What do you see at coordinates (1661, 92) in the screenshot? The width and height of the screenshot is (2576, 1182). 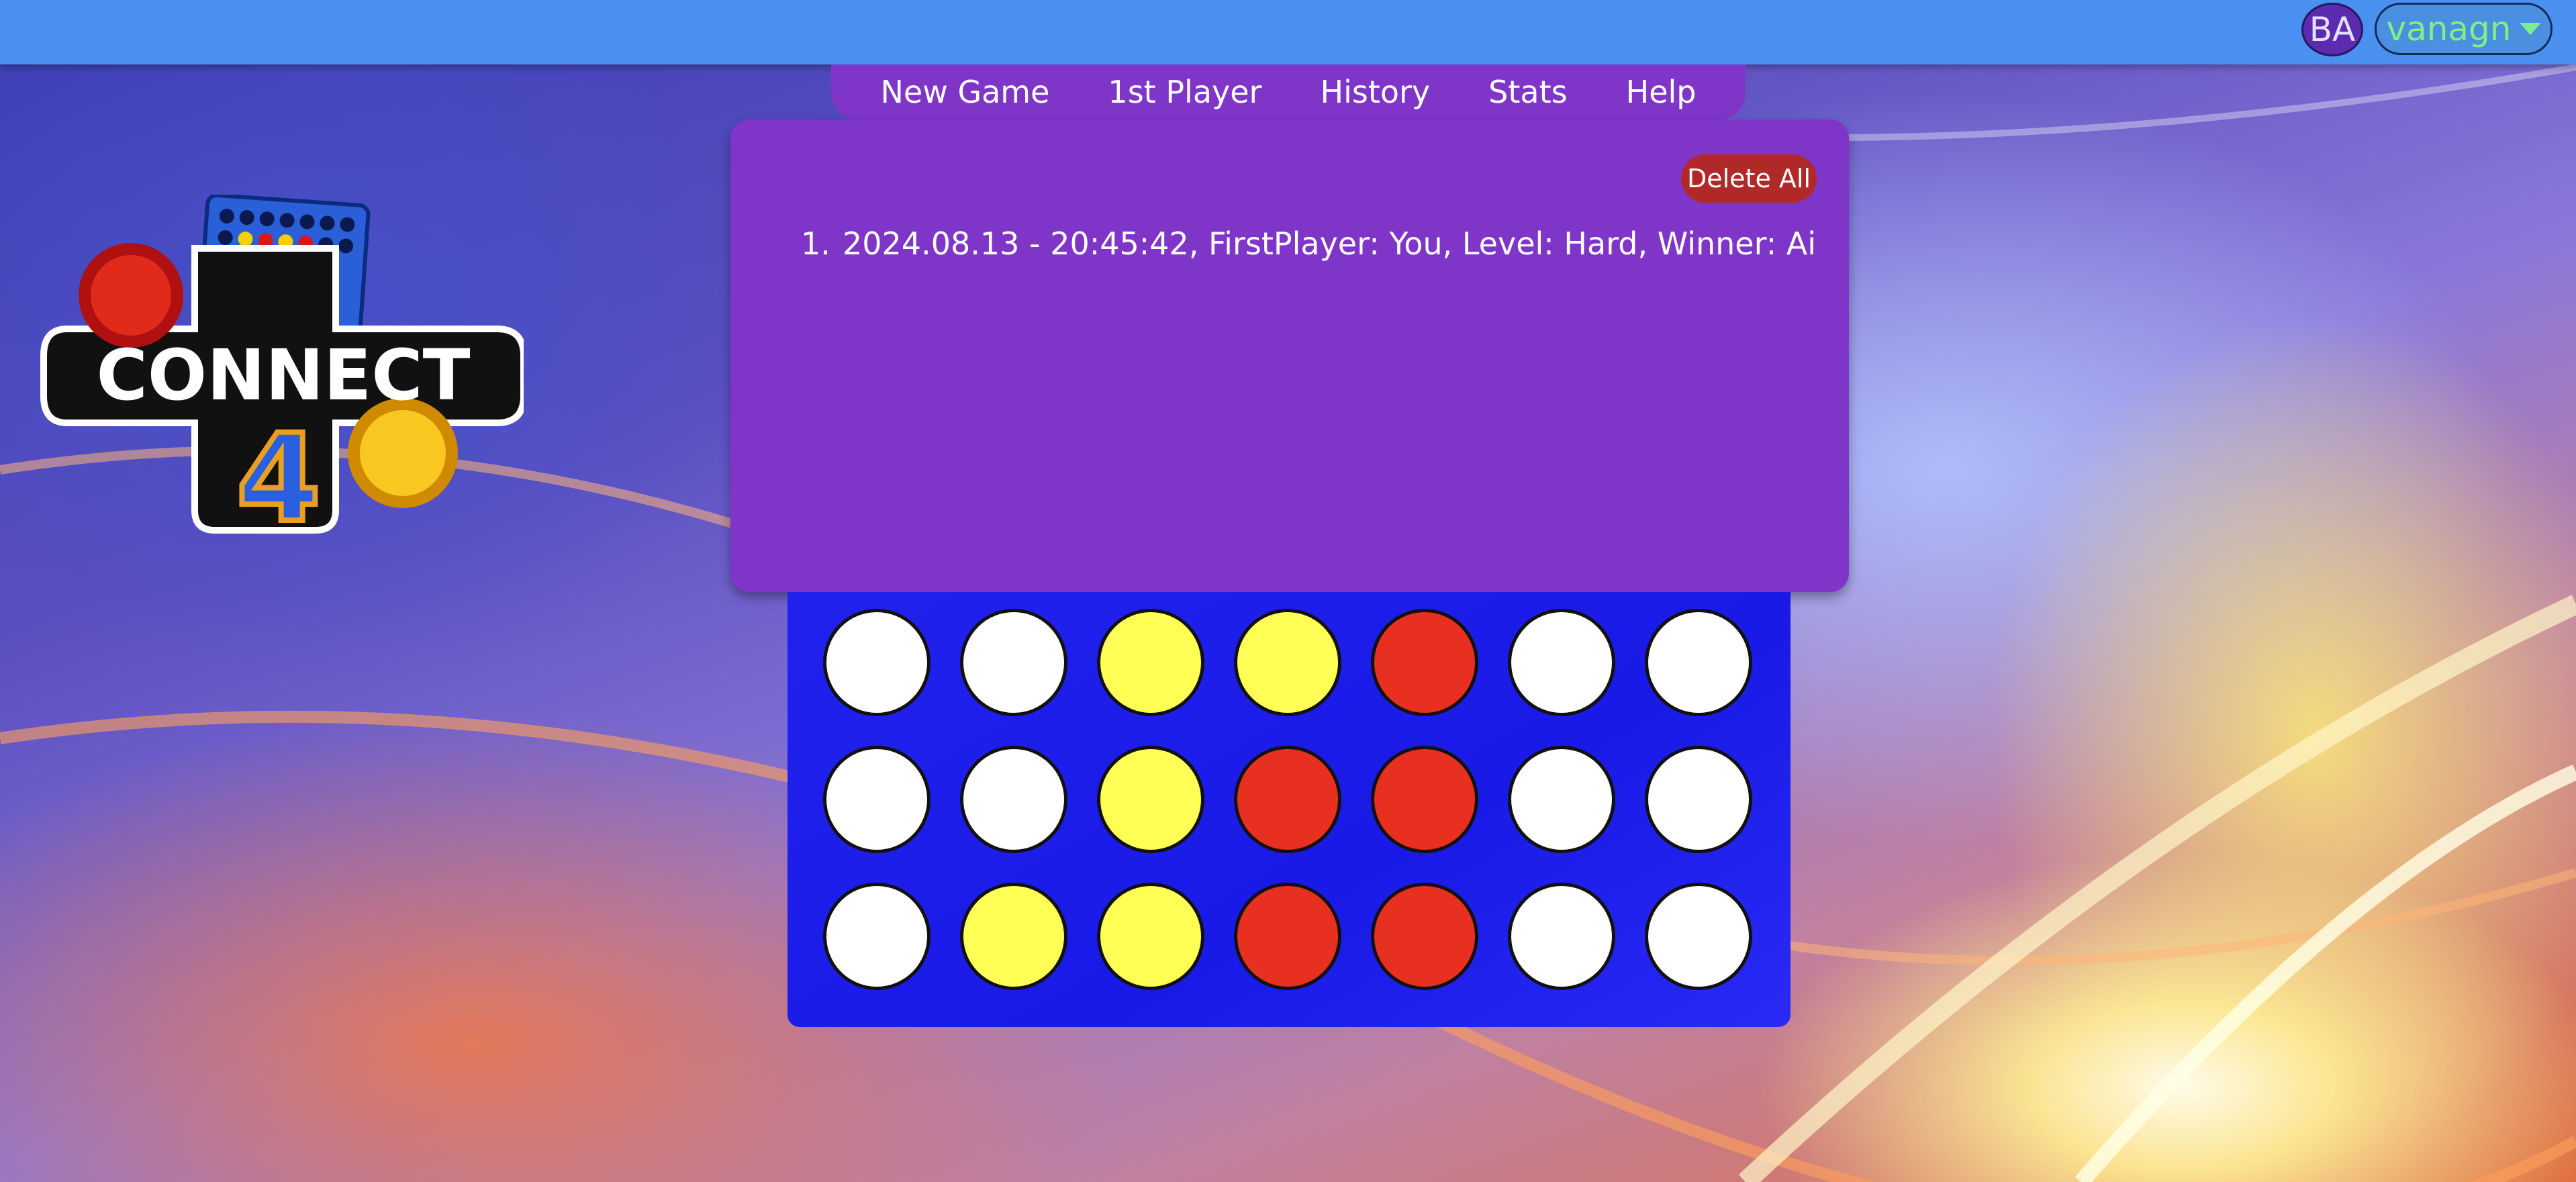 I see `menu-help: Help` at bounding box center [1661, 92].